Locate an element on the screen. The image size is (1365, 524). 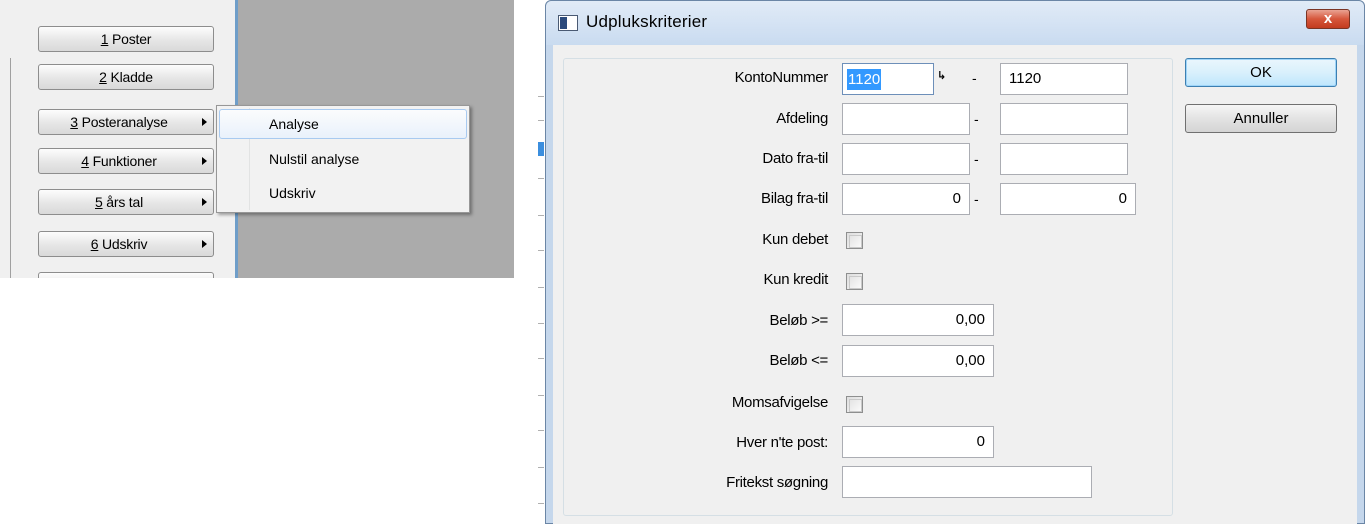
beloeb-min-label: Beløb >= is located at coordinates (799, 320).